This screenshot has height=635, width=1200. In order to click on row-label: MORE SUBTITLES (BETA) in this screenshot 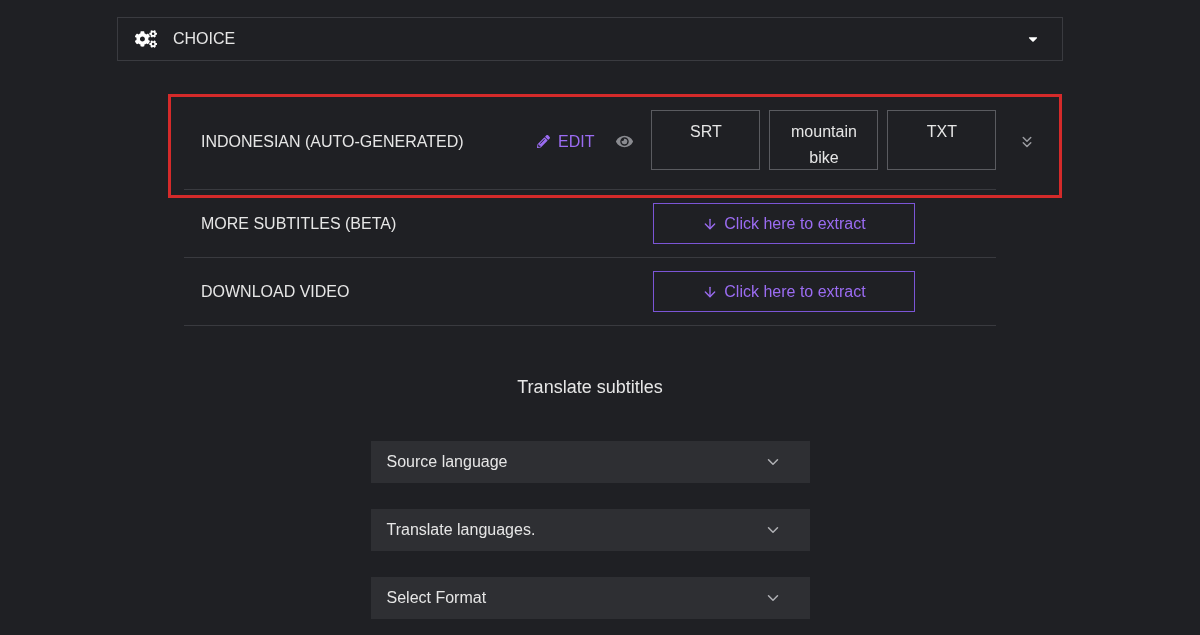, I will do `click(299, 223)`.